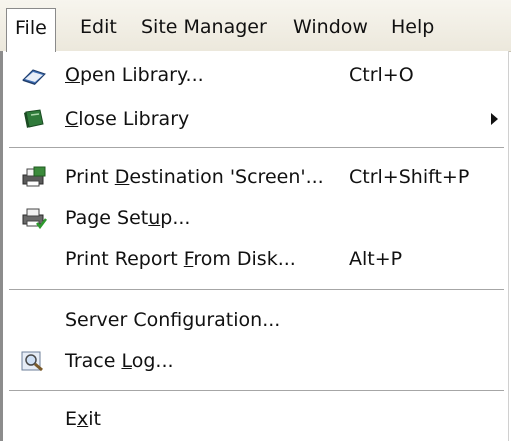  Describe the element at coordinates (34, 218) in the screenshot. I see `page-setup-printer-icon` at that location.